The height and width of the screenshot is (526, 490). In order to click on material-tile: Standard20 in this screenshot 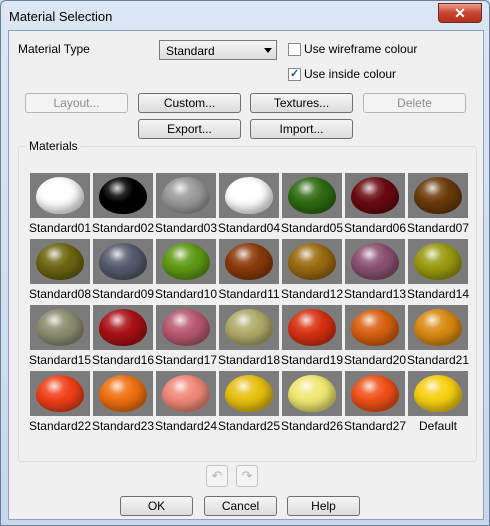, I will do `click(375, 336)`.